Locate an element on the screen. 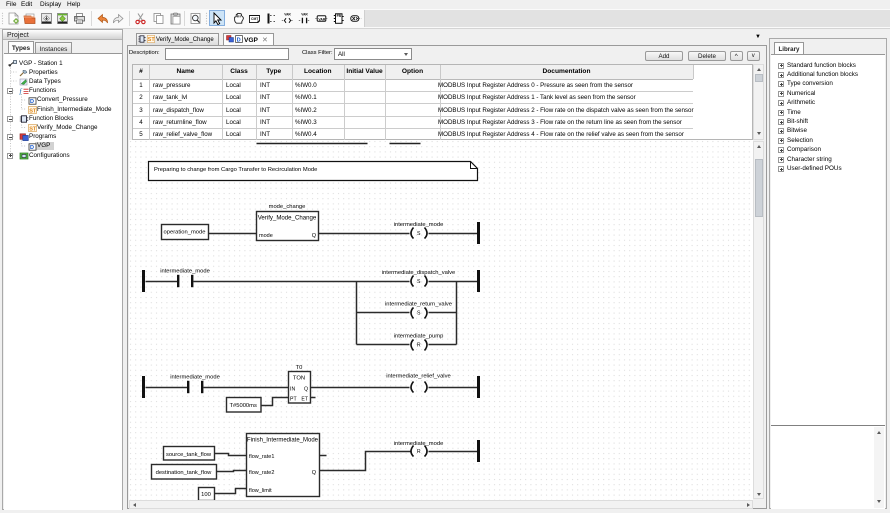 This screenshot has height=513, width=890. svg-text: destination_tank_flow is located at coordinates (184, 473).